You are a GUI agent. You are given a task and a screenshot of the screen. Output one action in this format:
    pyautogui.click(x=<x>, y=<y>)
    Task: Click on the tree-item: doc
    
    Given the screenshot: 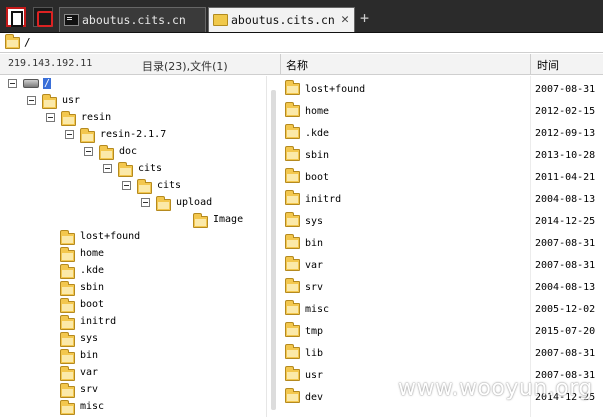 What is the action you would take?
    pyautogui.click(x=133, y=152)
    